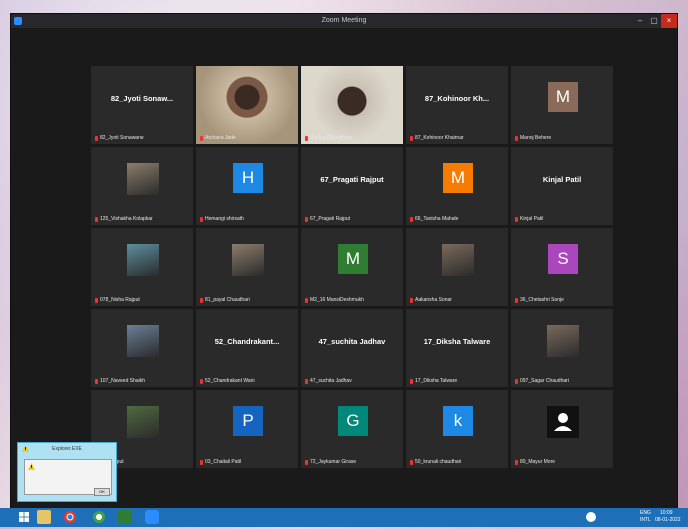 Image resolution: width=688 pixels, height=529 pixels. Describe the element at coordinates (668, 520) in the screenshot. I see `clock-date: 08-01-2022` at that location.